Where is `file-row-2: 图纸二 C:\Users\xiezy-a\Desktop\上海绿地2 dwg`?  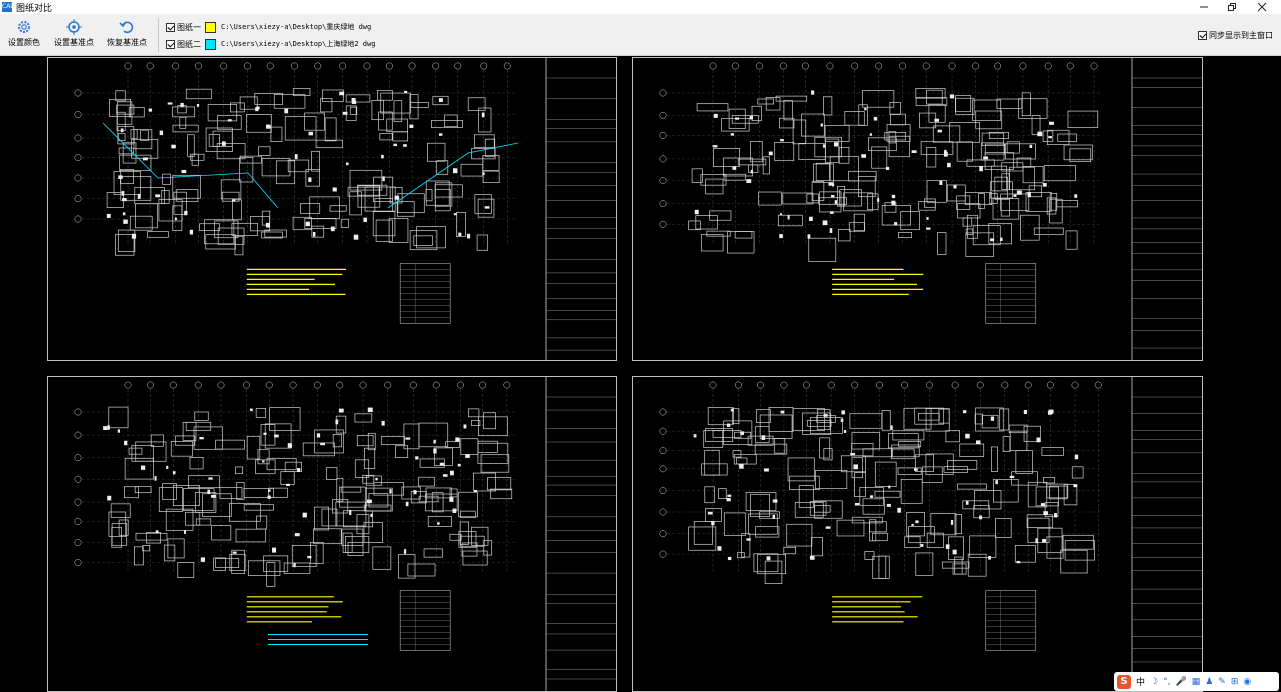
file-row-2: 图纸二 C:\Users\xiezy-a\Desktop\上海绿地2 dwg is located at coordinates (270, 44).